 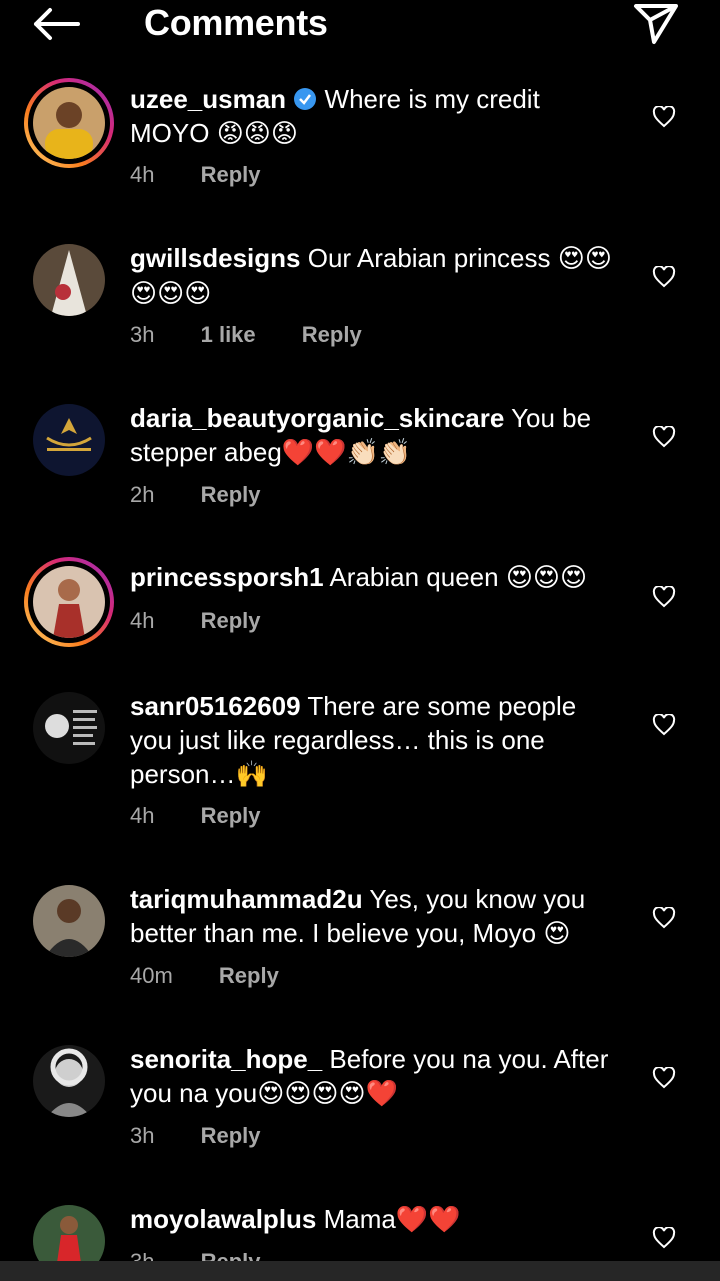 What do you see at coordinates (656, 24) in the screenshot?
I see `send-icon` at bounding box center [656, 24].